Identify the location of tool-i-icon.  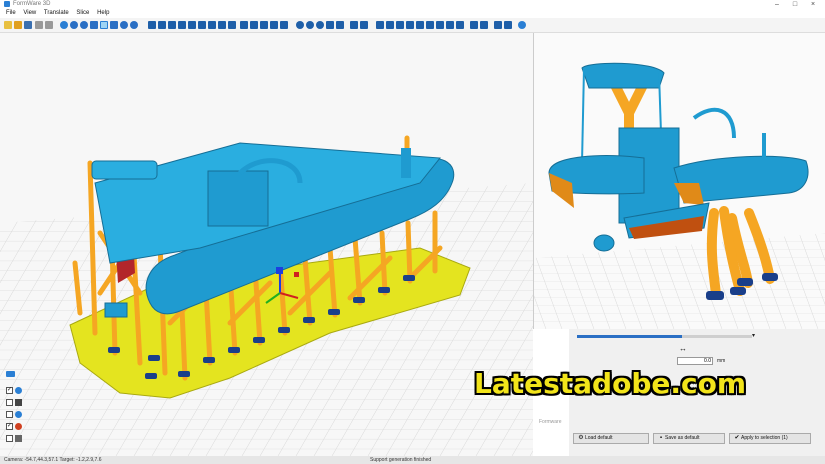
(460, 25).